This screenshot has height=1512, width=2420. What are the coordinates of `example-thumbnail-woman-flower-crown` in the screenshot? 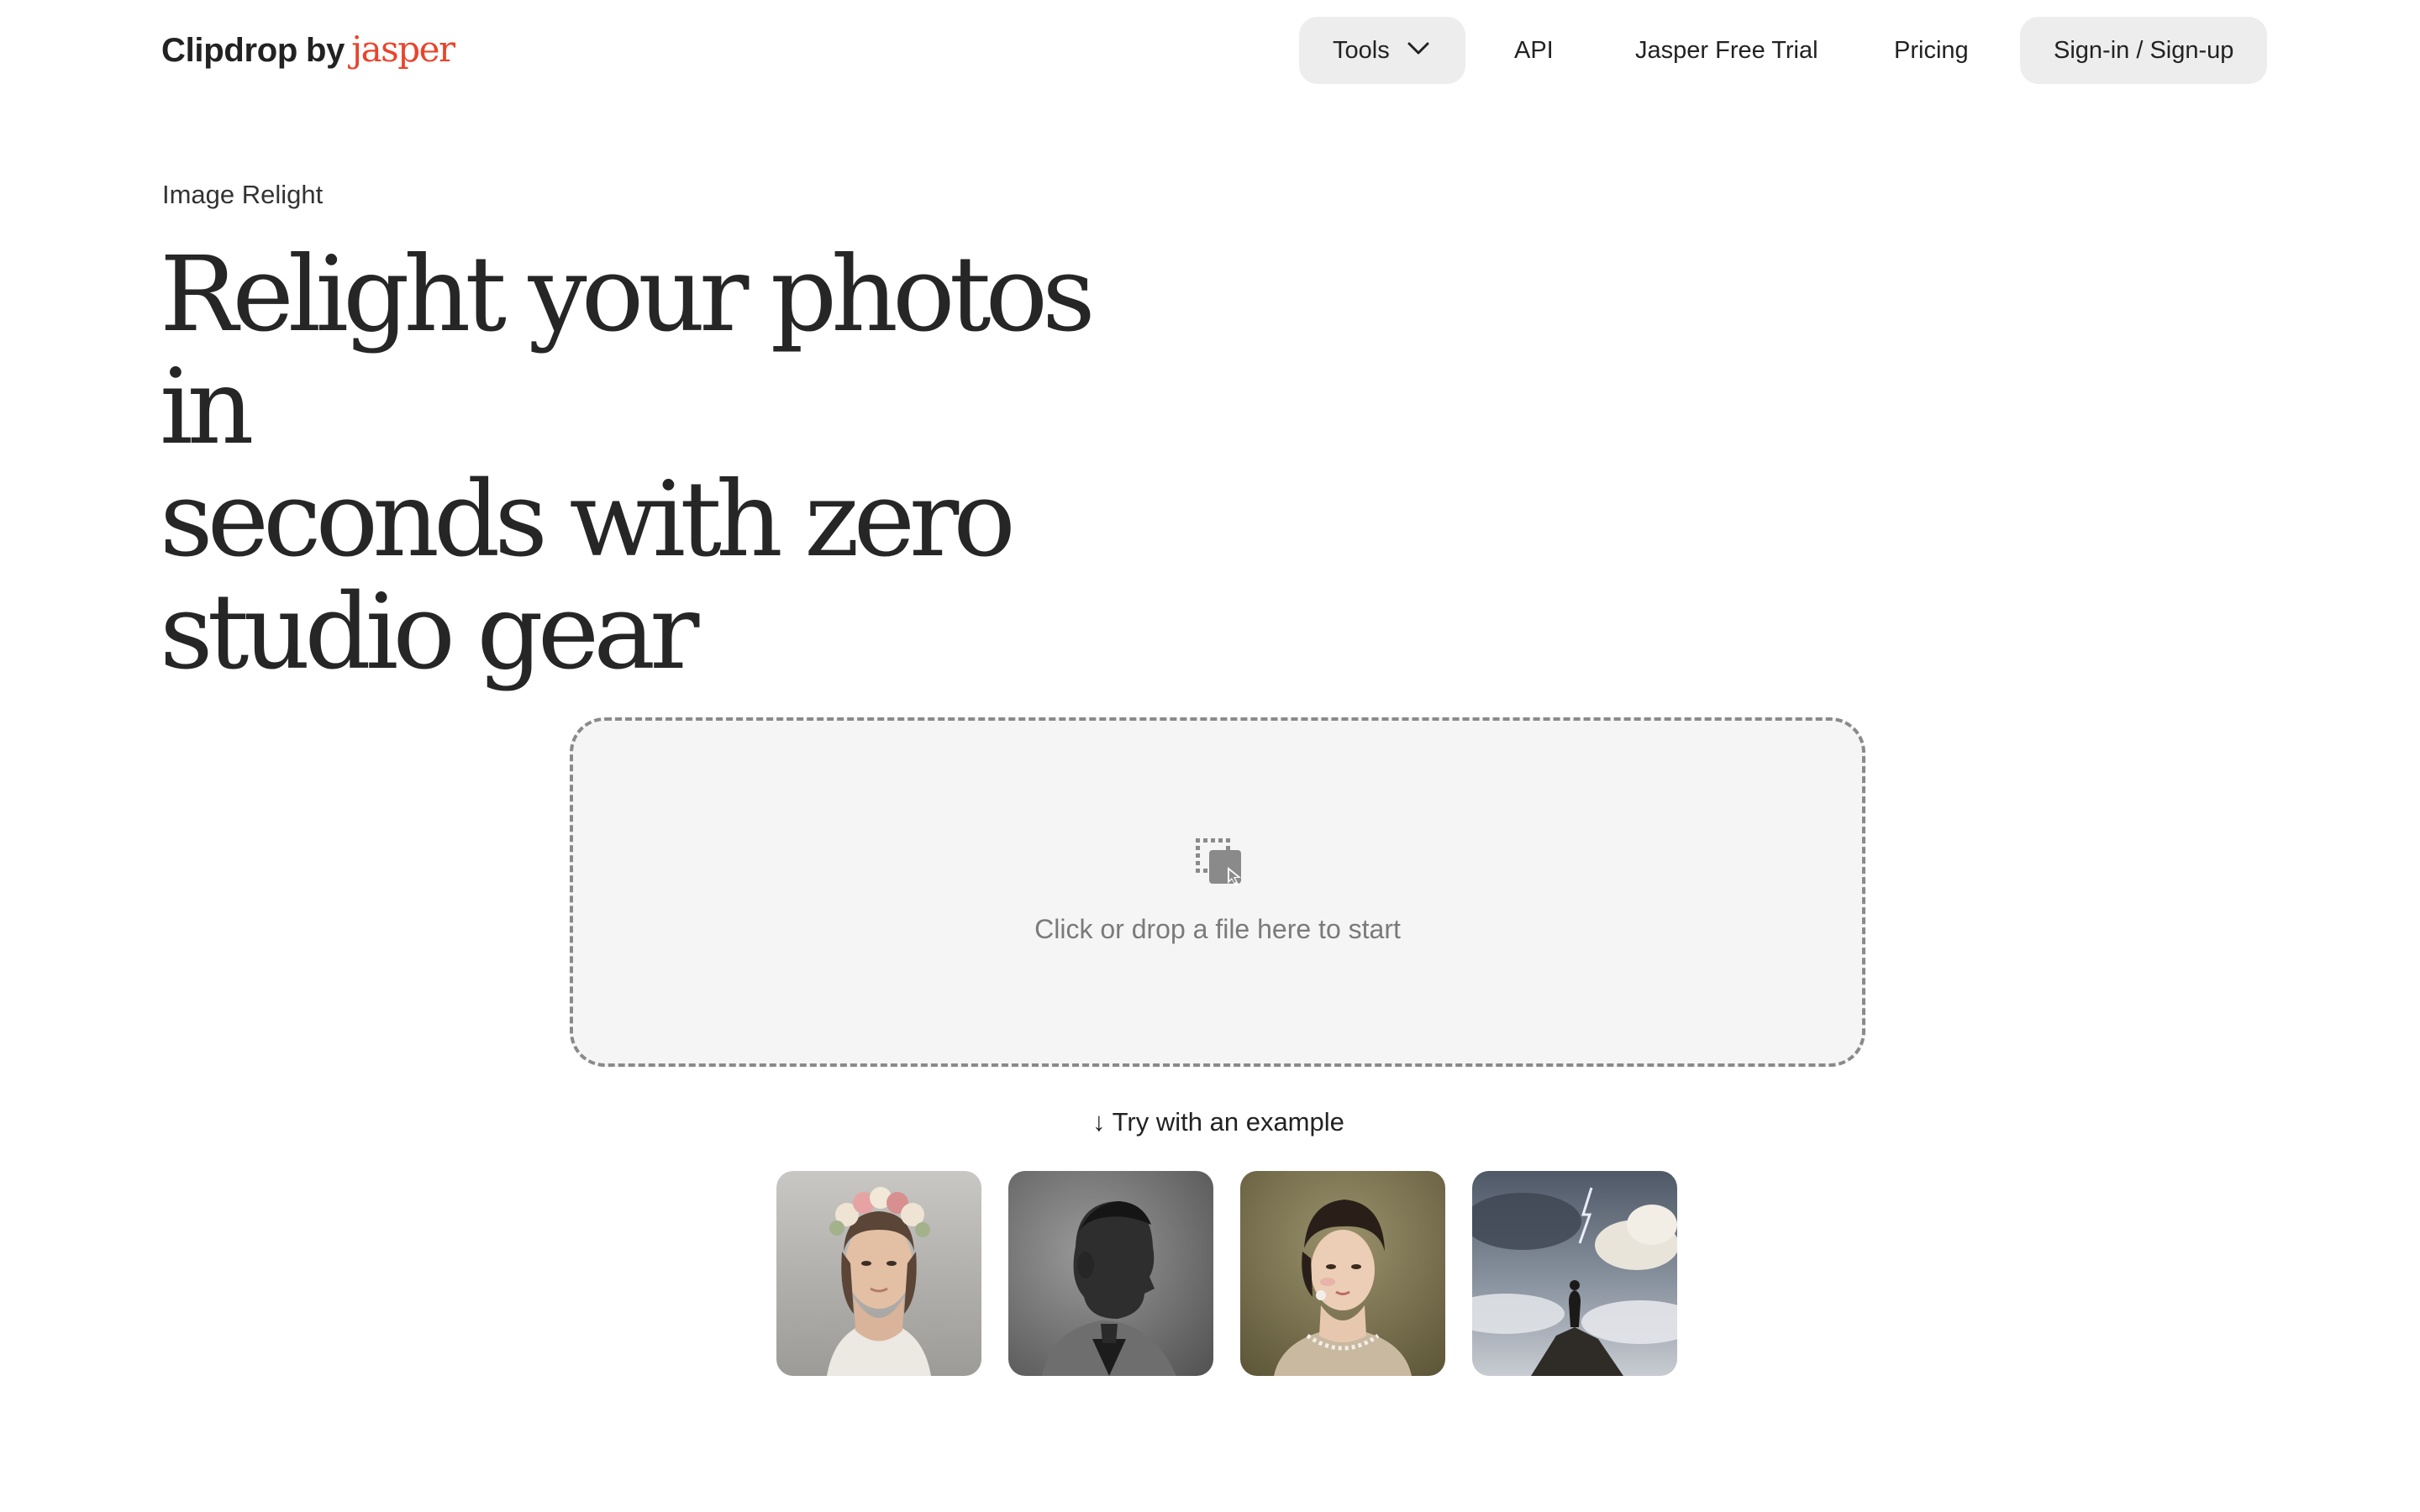 It's located at (878, 1273).